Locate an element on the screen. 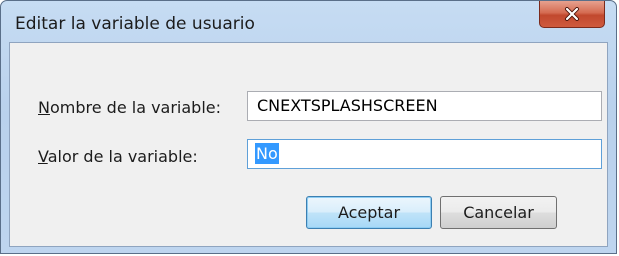 This screenshot has height=256, width=619. variable-name-label: Nombre de la variable: is located at coordinates (129, 107).